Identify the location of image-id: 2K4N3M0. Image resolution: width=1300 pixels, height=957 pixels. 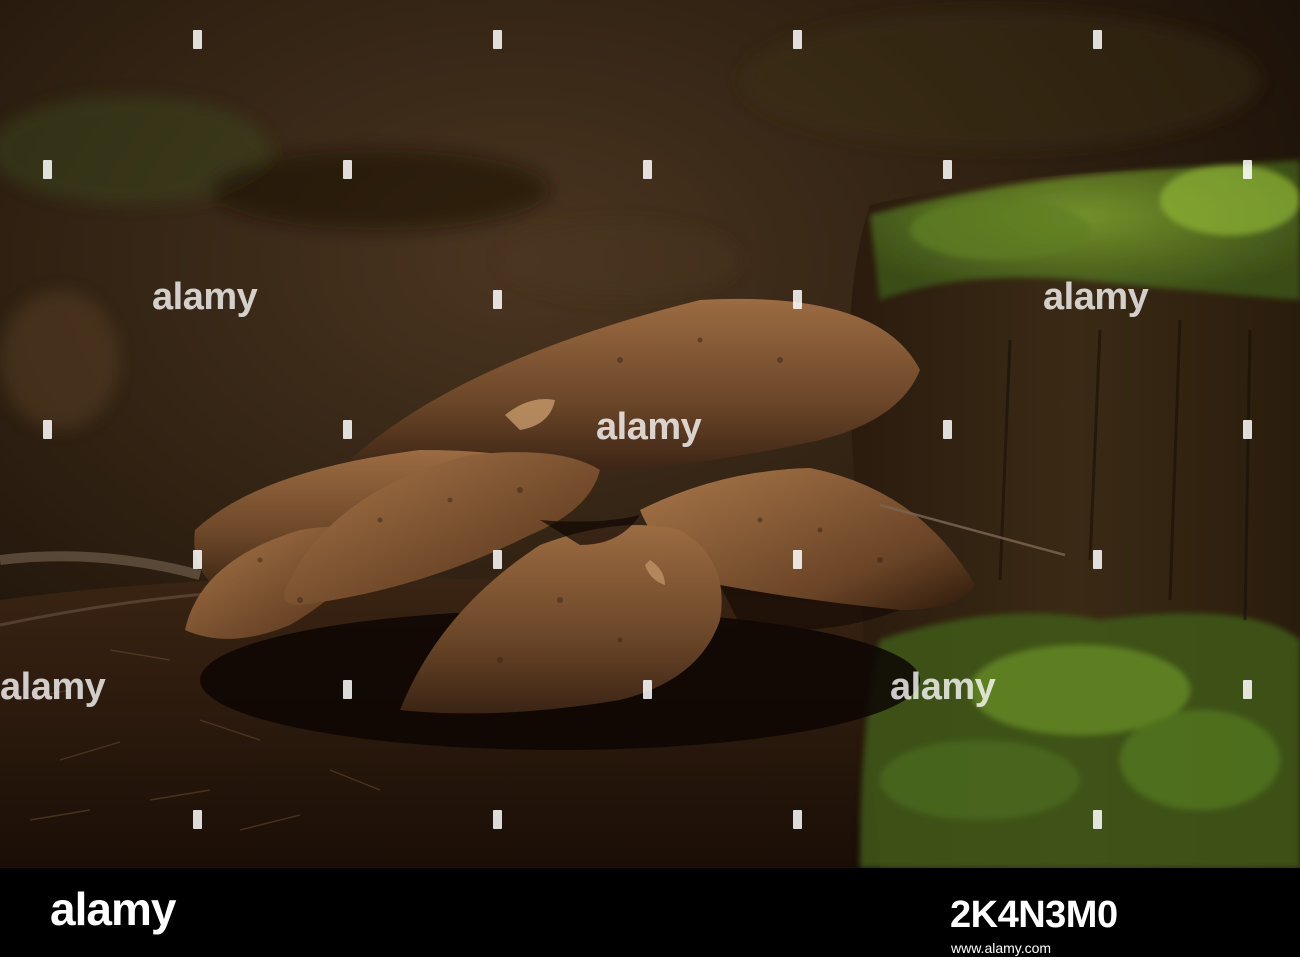
(1034, 915).